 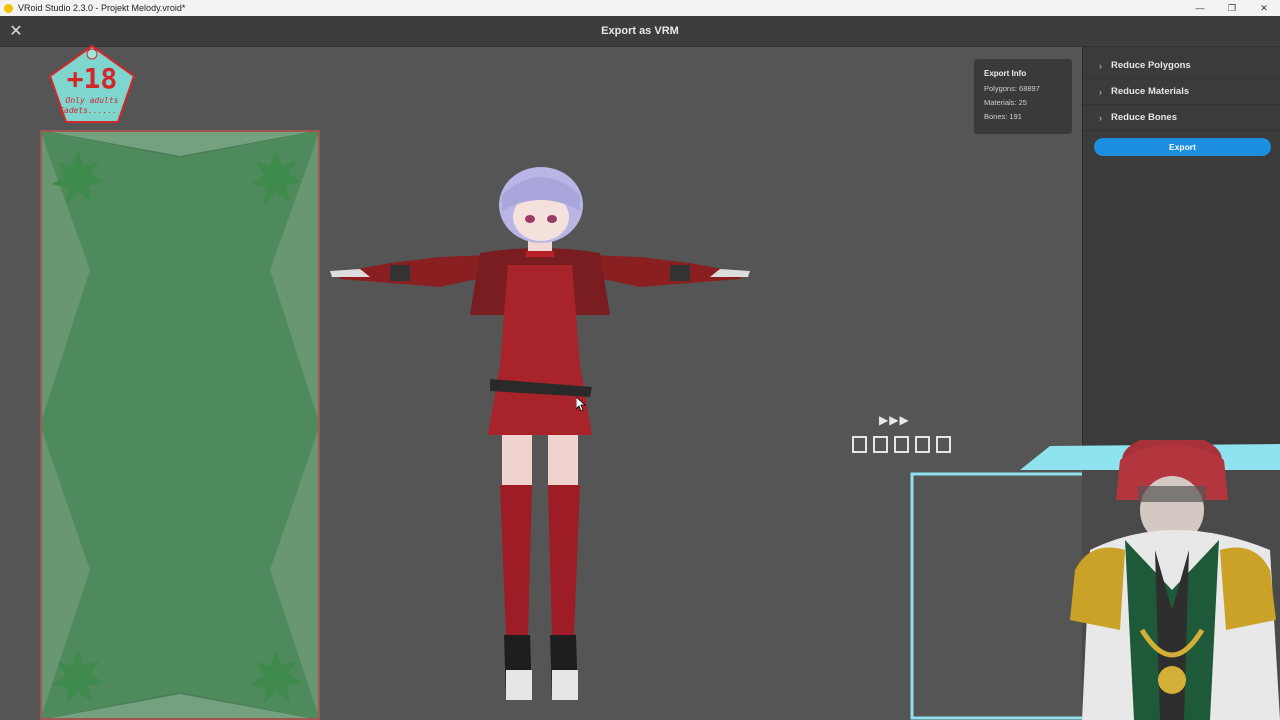 What do you see at coordinates (92, 100) in the screenshot?
I see `badge-line-1: Only adults` at bounding box center [92, 100].